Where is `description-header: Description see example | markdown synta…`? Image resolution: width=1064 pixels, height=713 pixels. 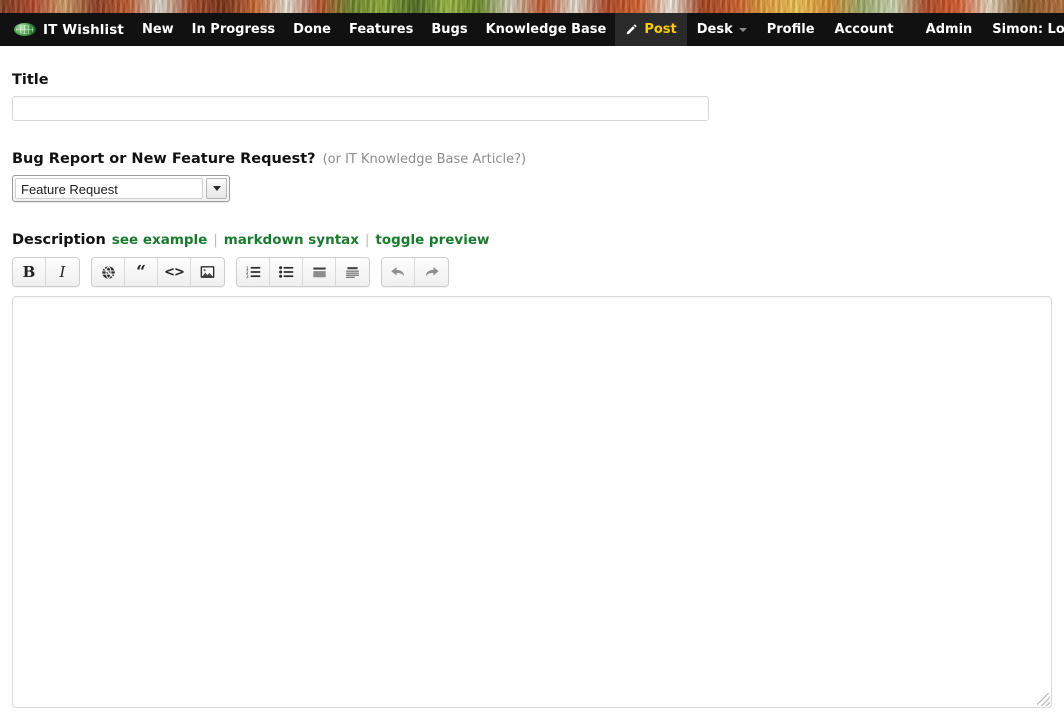
description-header: Description see example | markdown synta… is located at coordinates (532, 240).